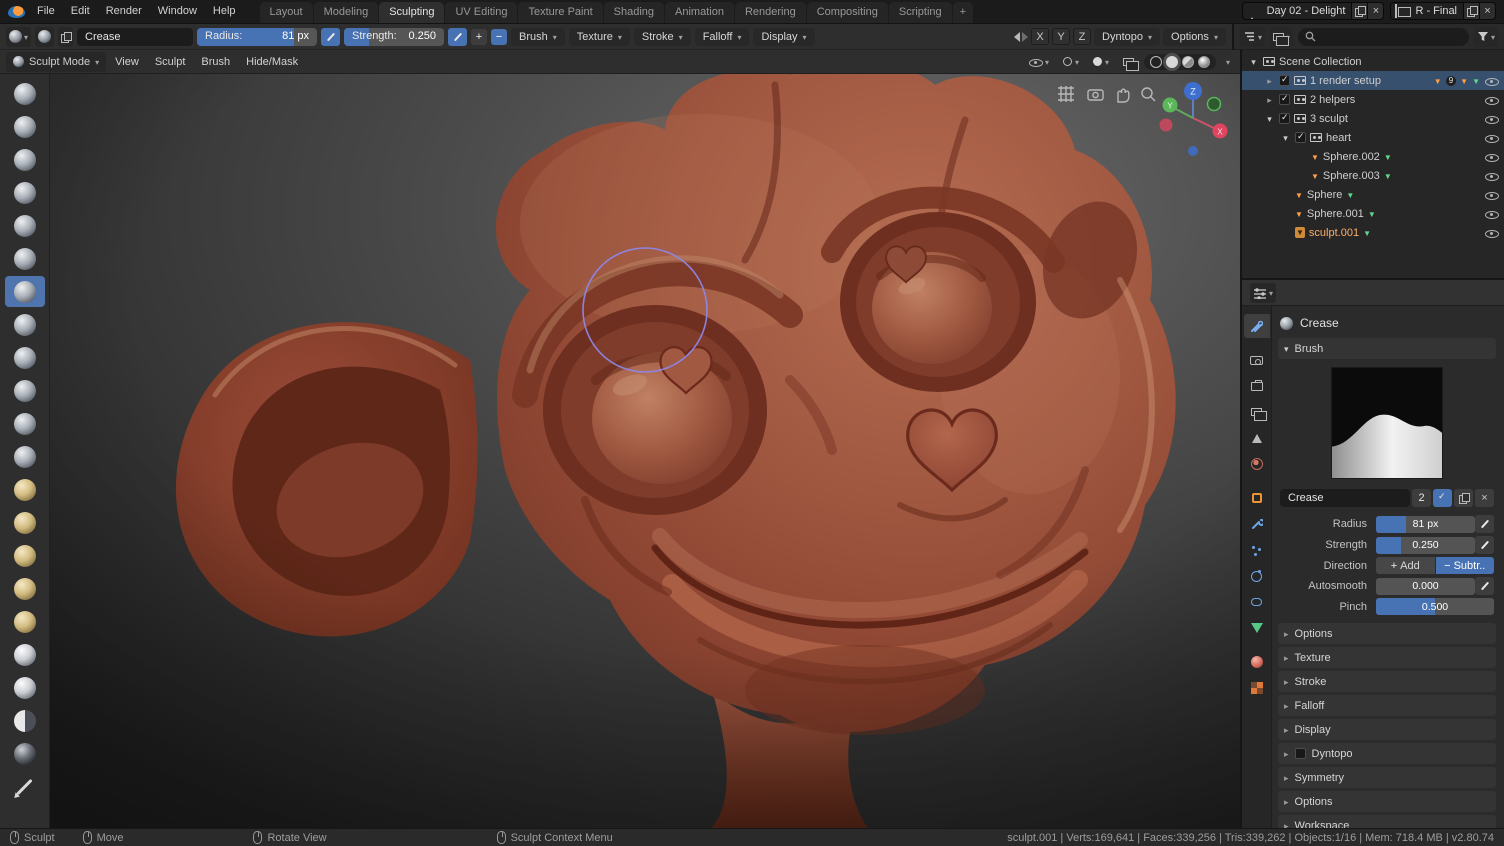  Describe the element at coordinates (24, 225) in the screenshot. I see `brush-inflate-button` at that location.